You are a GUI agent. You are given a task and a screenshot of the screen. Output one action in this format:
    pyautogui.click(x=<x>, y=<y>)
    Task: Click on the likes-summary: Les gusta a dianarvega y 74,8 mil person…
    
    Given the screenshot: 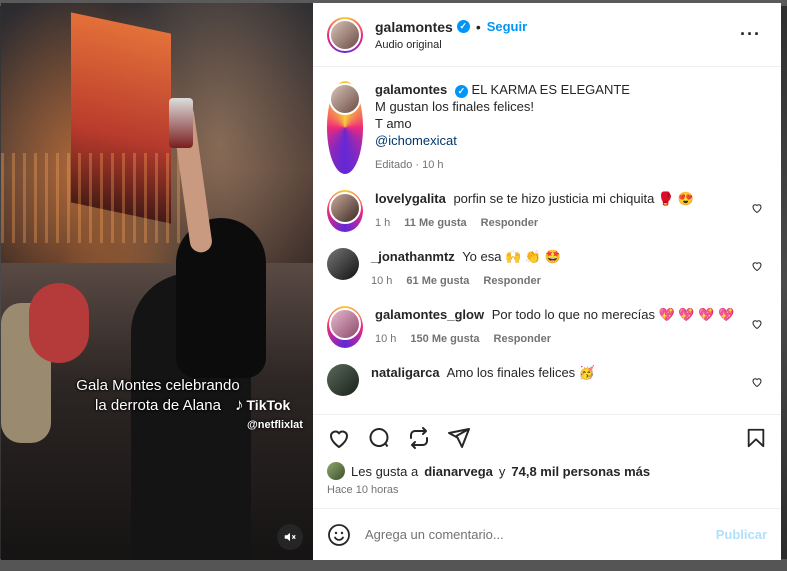 What is the action you would take?
    pyautogui.click(x=547, y=471)
    